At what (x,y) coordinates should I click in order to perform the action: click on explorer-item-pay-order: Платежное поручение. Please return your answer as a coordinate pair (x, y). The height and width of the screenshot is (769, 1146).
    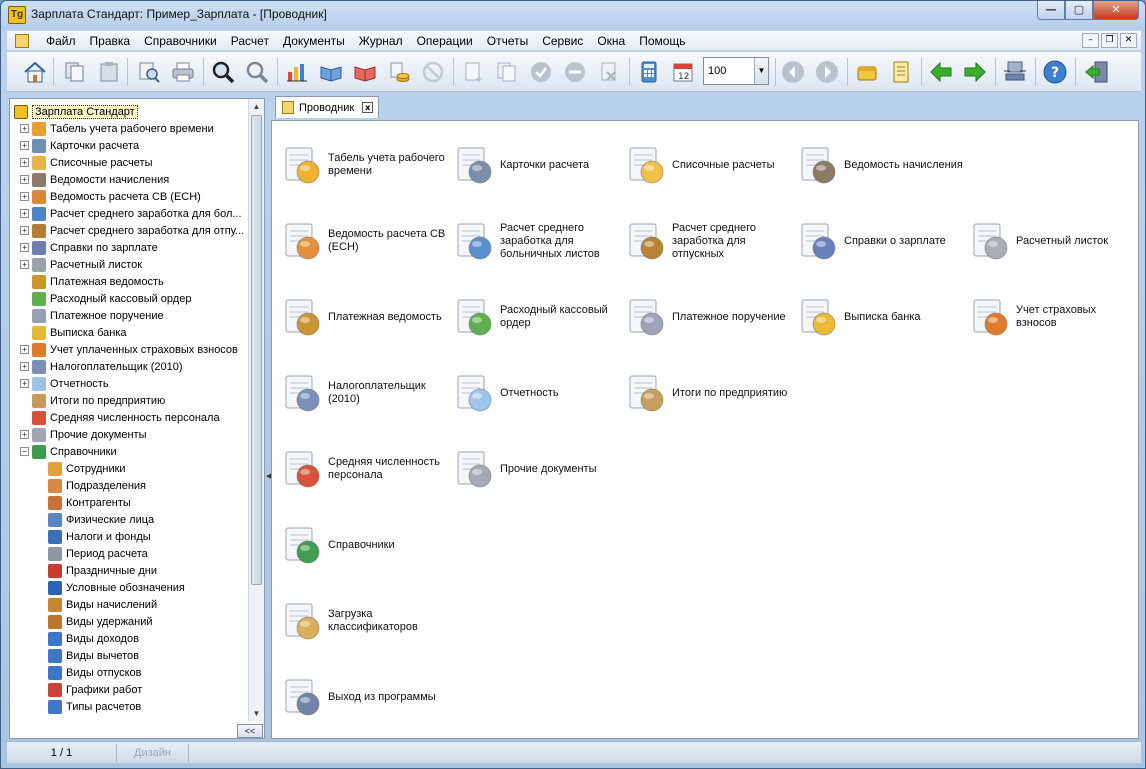
    Looking at the image, I should click on (707, 317).